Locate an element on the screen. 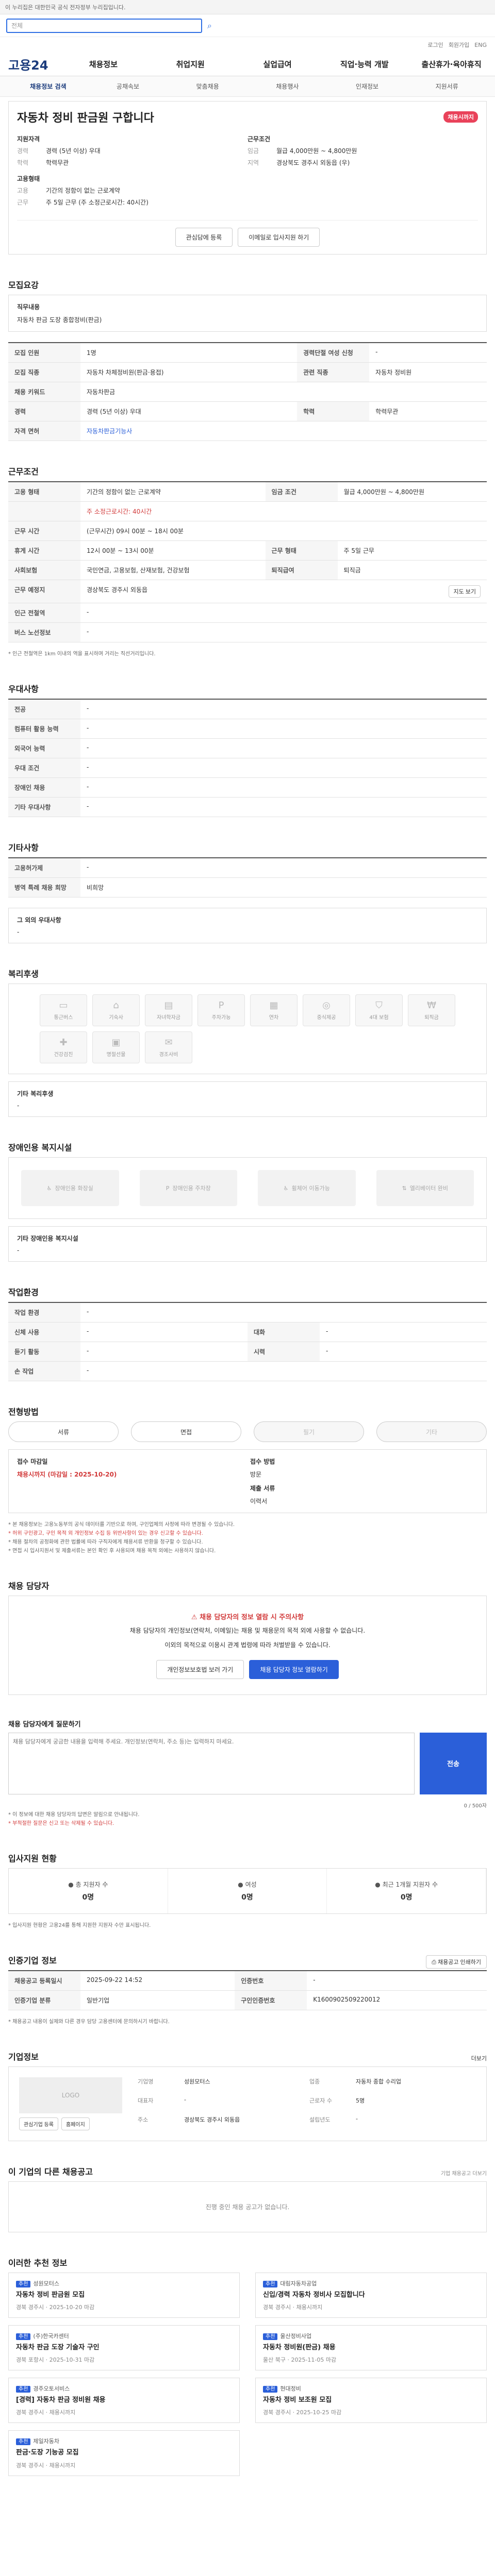  sub-nav: 채용정보 검색 공채속보 맞춤채용 채용행사 인재정보 지원서류 is located at coordinates (247, 86).